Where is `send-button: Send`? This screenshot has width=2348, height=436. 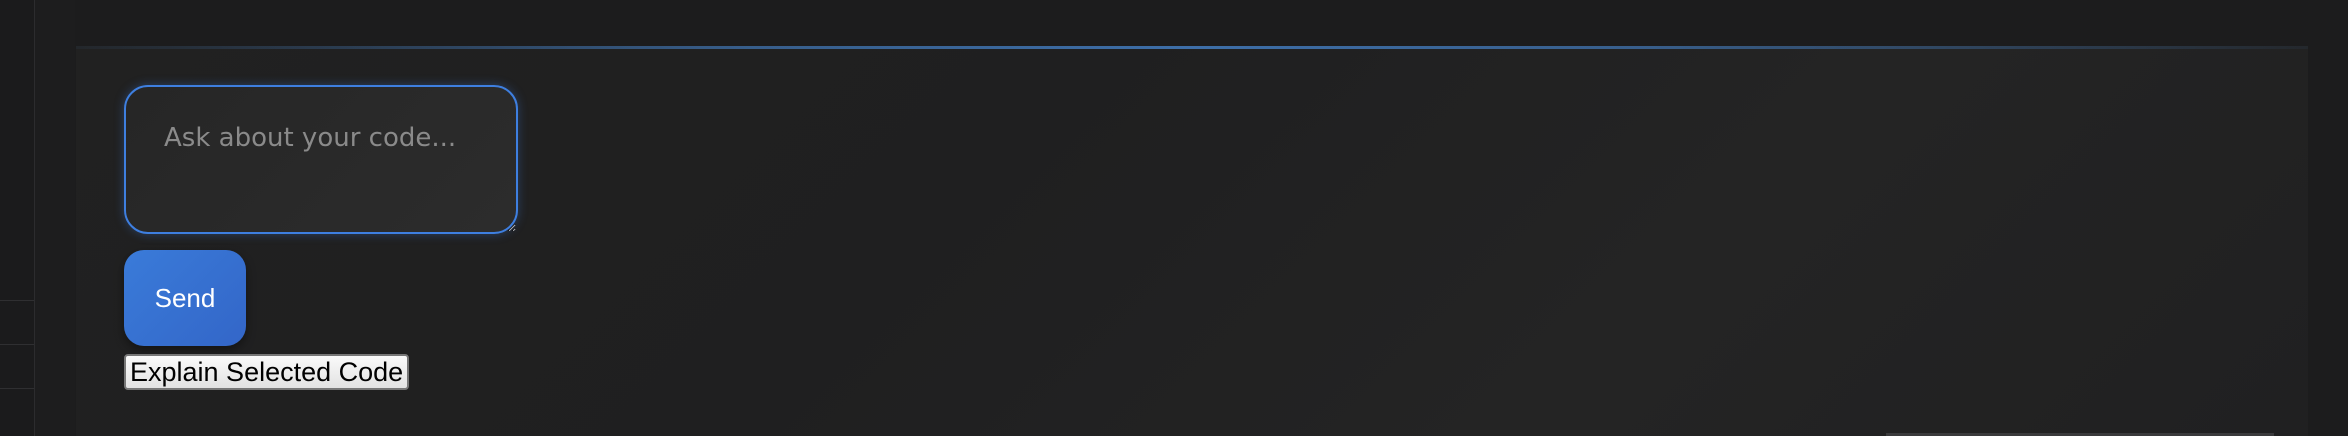 send-button: Send is located at coordinates (185, 298).